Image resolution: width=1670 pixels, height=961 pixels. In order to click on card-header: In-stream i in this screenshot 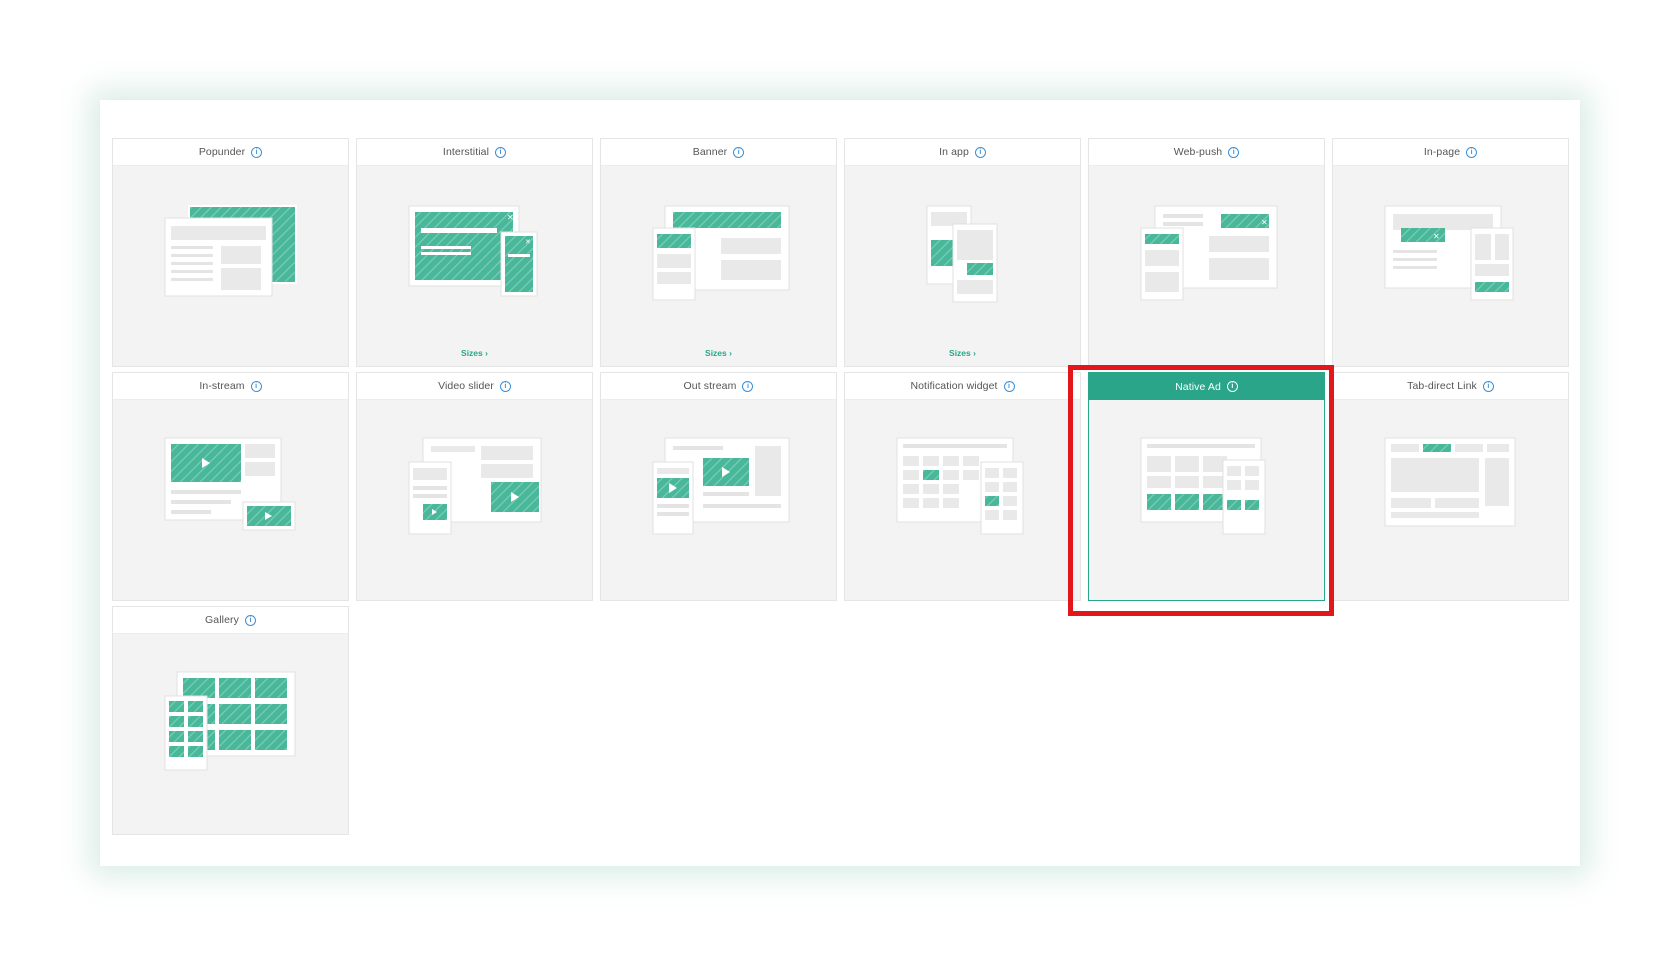, I will do `click(230, 386)`.